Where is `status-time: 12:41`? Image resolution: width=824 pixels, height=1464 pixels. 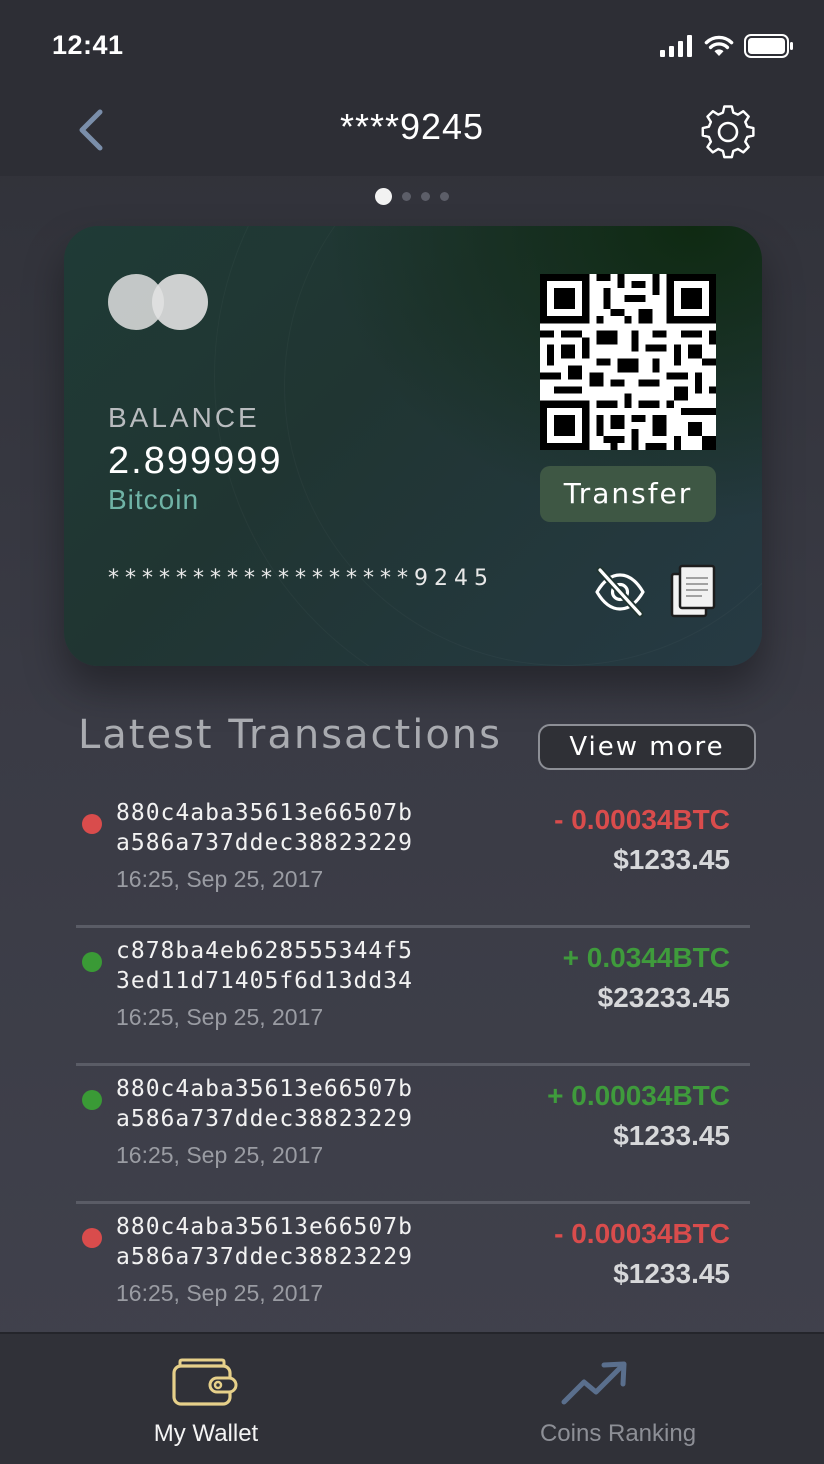 status-time: 12:41 is located at coordinates (88, 45).